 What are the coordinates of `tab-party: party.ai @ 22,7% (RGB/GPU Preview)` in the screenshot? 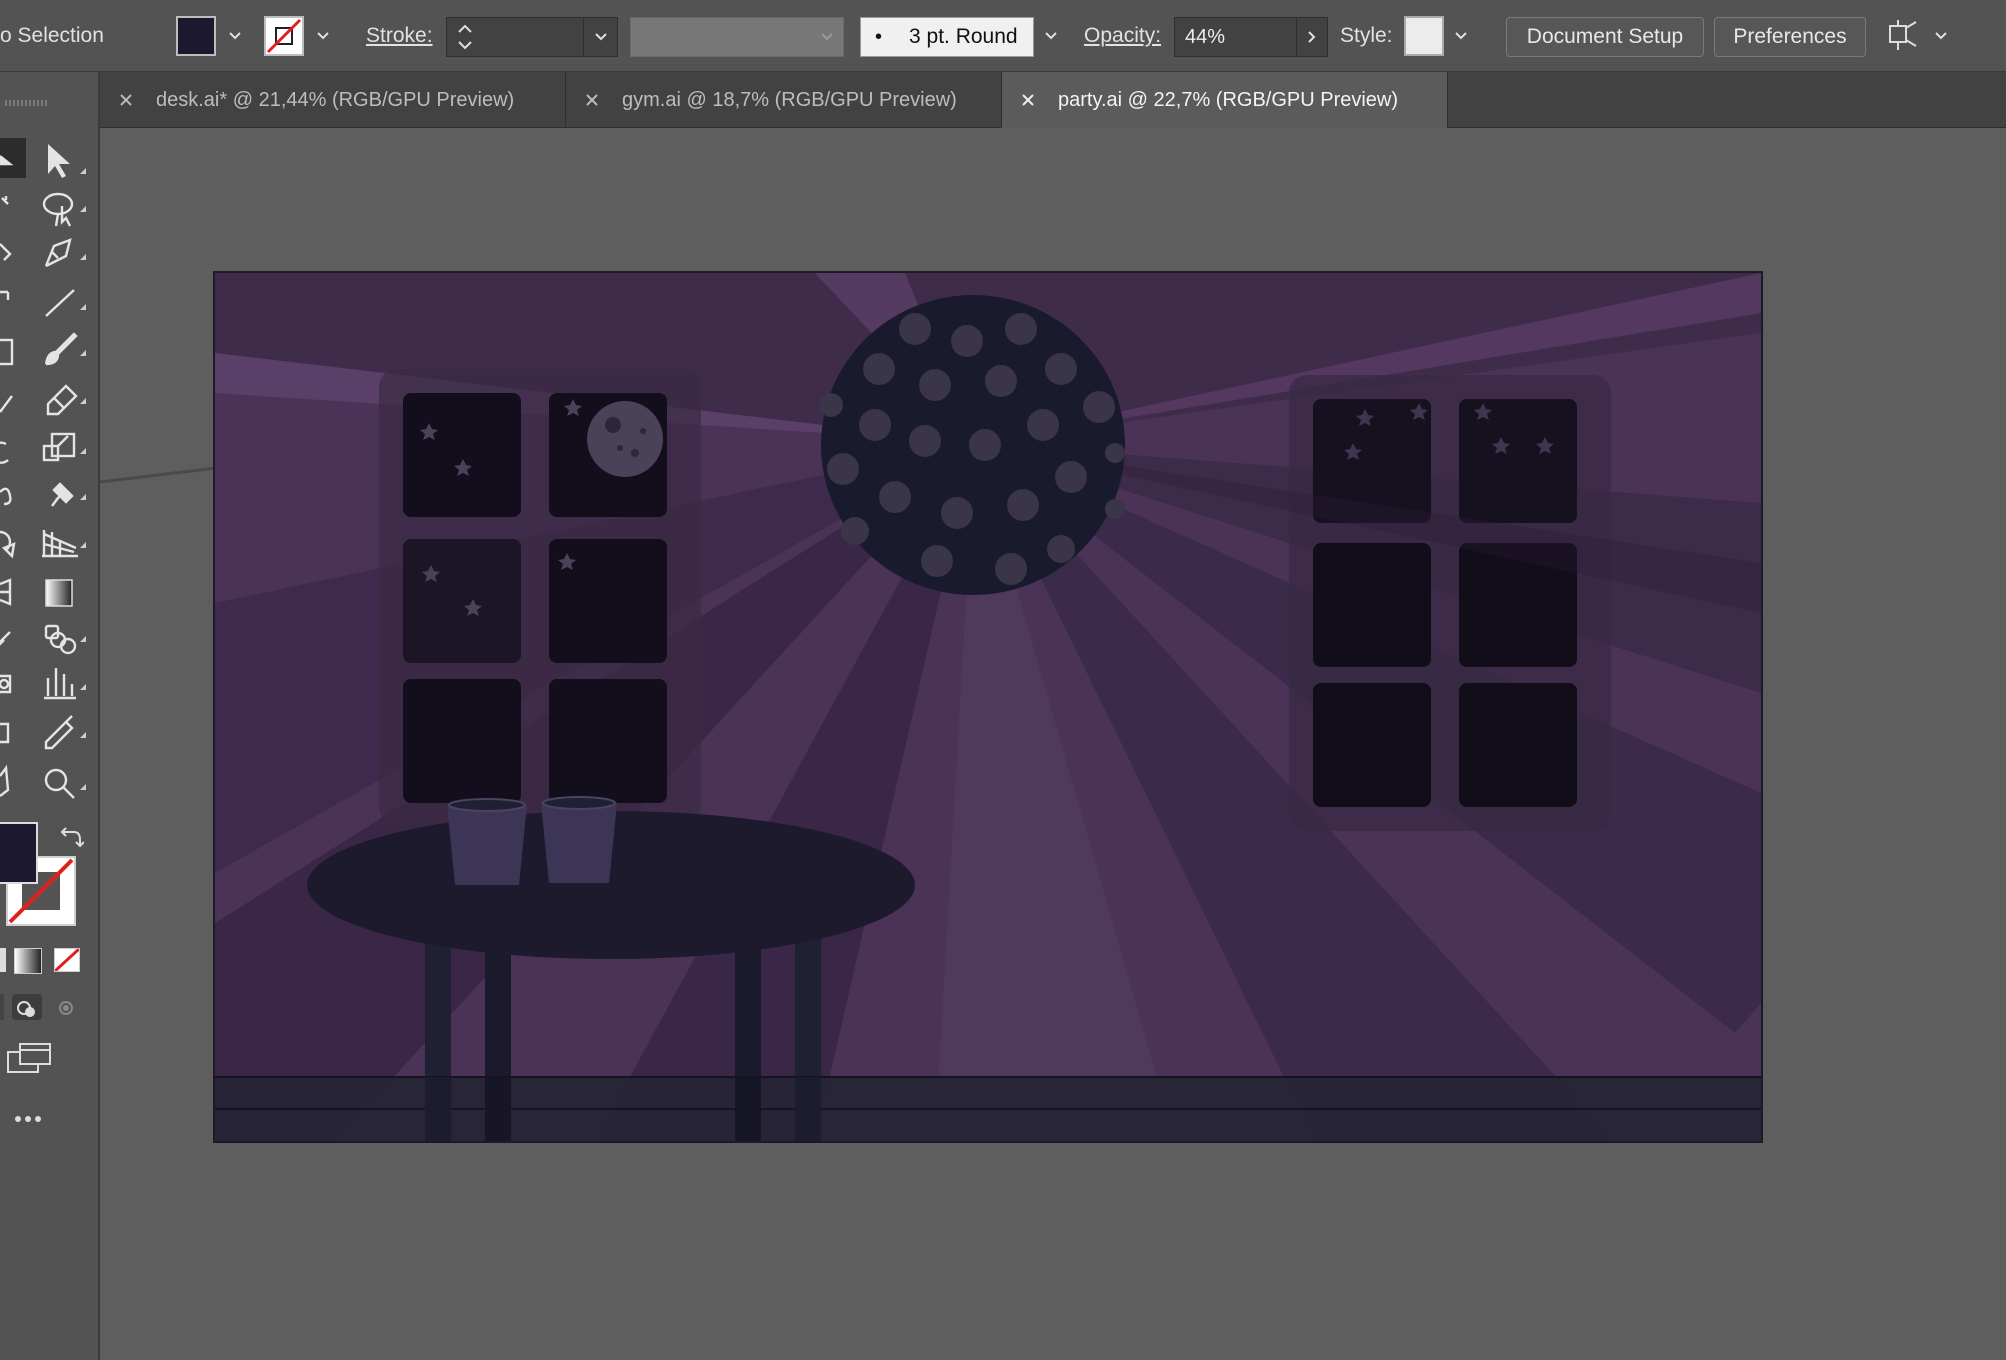 It's located at (1225, 100).